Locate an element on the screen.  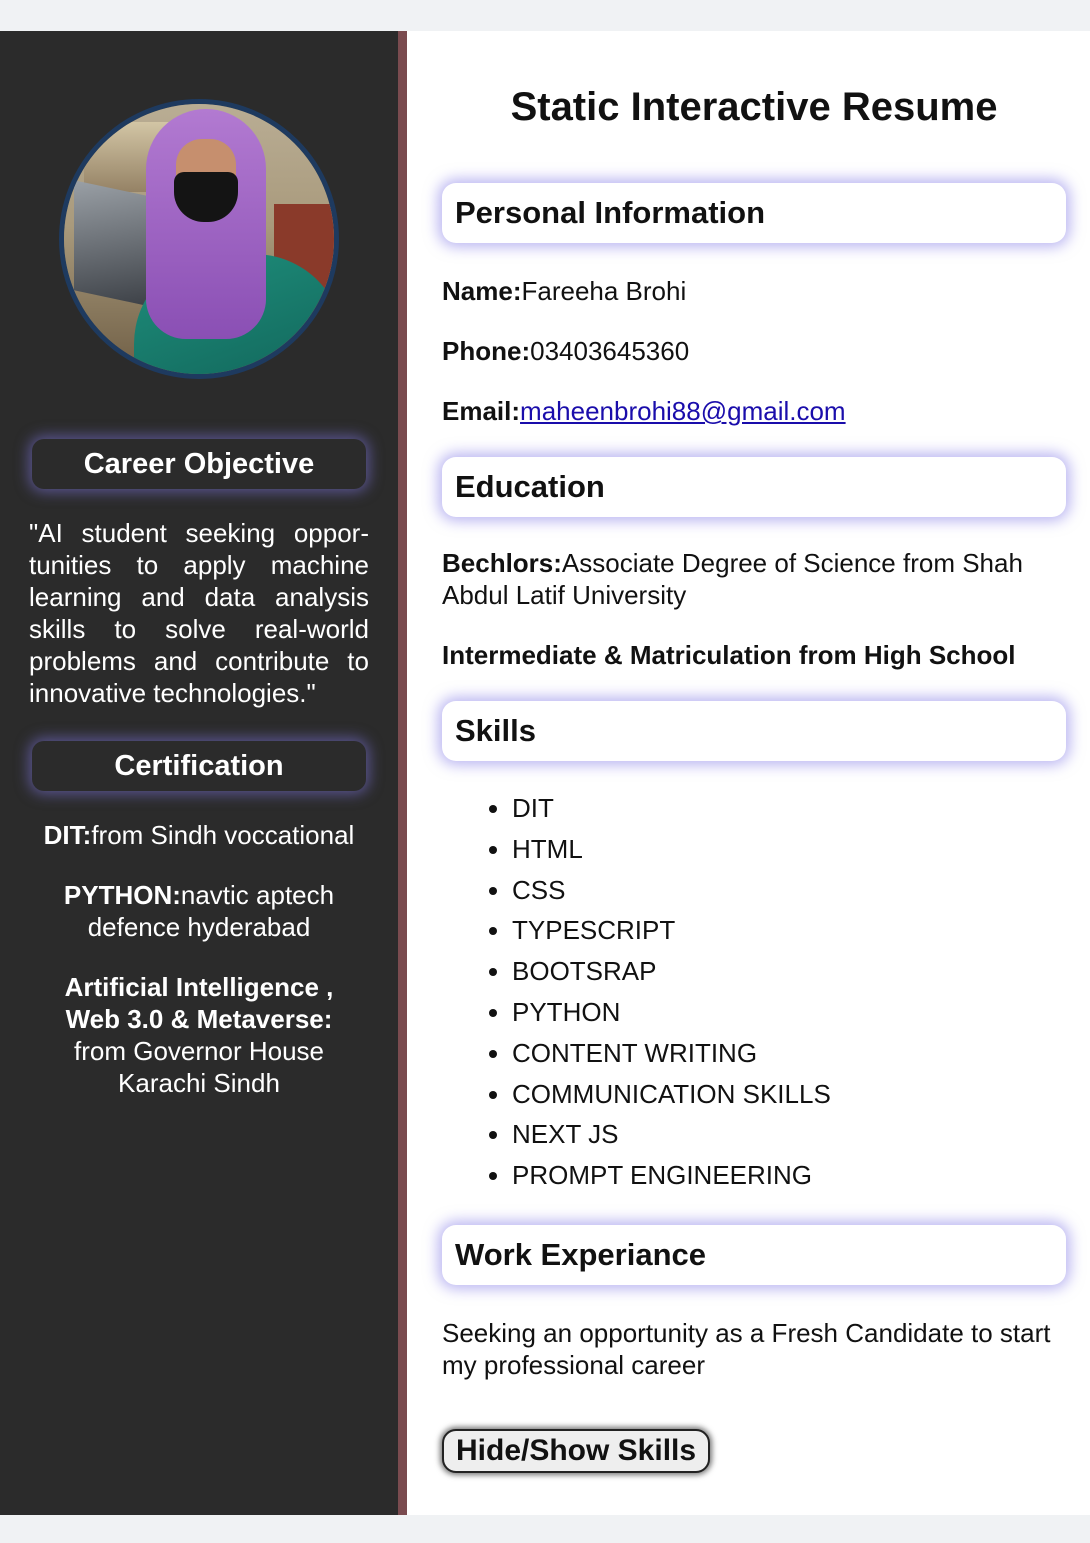
name-line: Name:Fareeha Brohi is located at coordinates (754, 291).